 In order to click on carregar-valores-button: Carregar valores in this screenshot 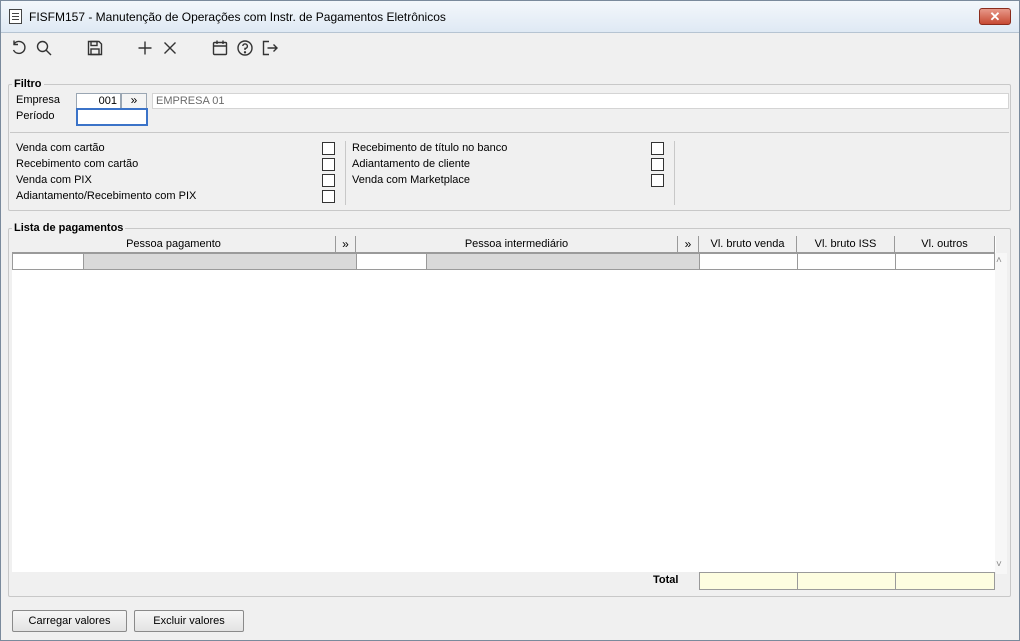, I will do `click(69, 621)`.